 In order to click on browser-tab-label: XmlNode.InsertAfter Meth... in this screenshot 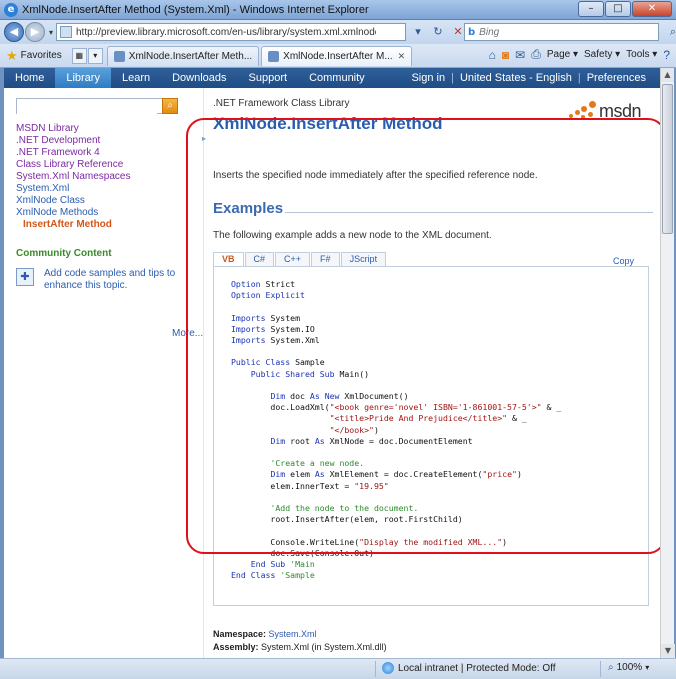, I will do `click(190, 56)`.